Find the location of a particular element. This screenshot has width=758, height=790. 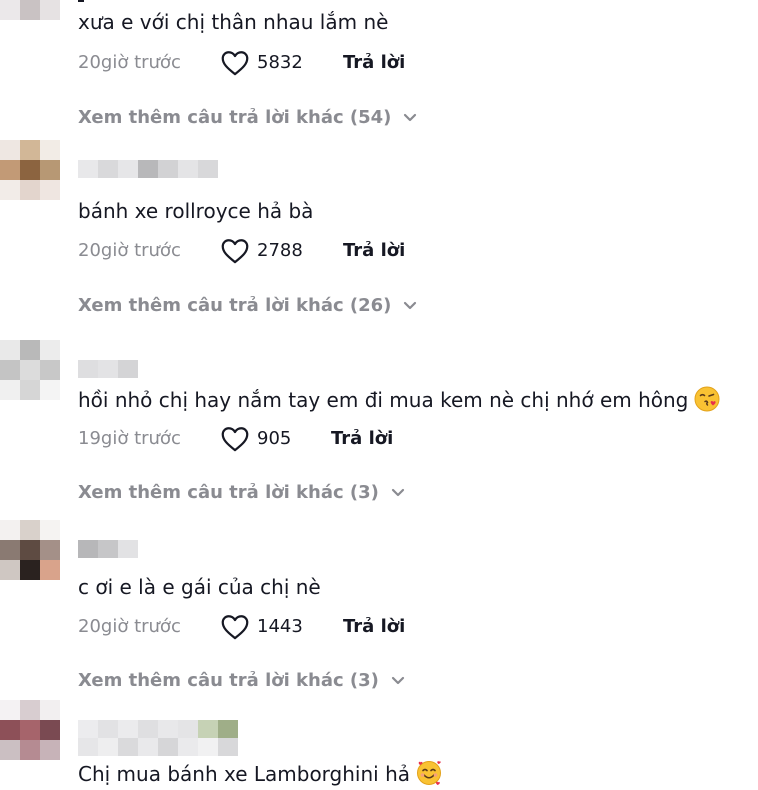

comment-text: c ơi e là e gái của chị nè is located at coordinates (199, 587).